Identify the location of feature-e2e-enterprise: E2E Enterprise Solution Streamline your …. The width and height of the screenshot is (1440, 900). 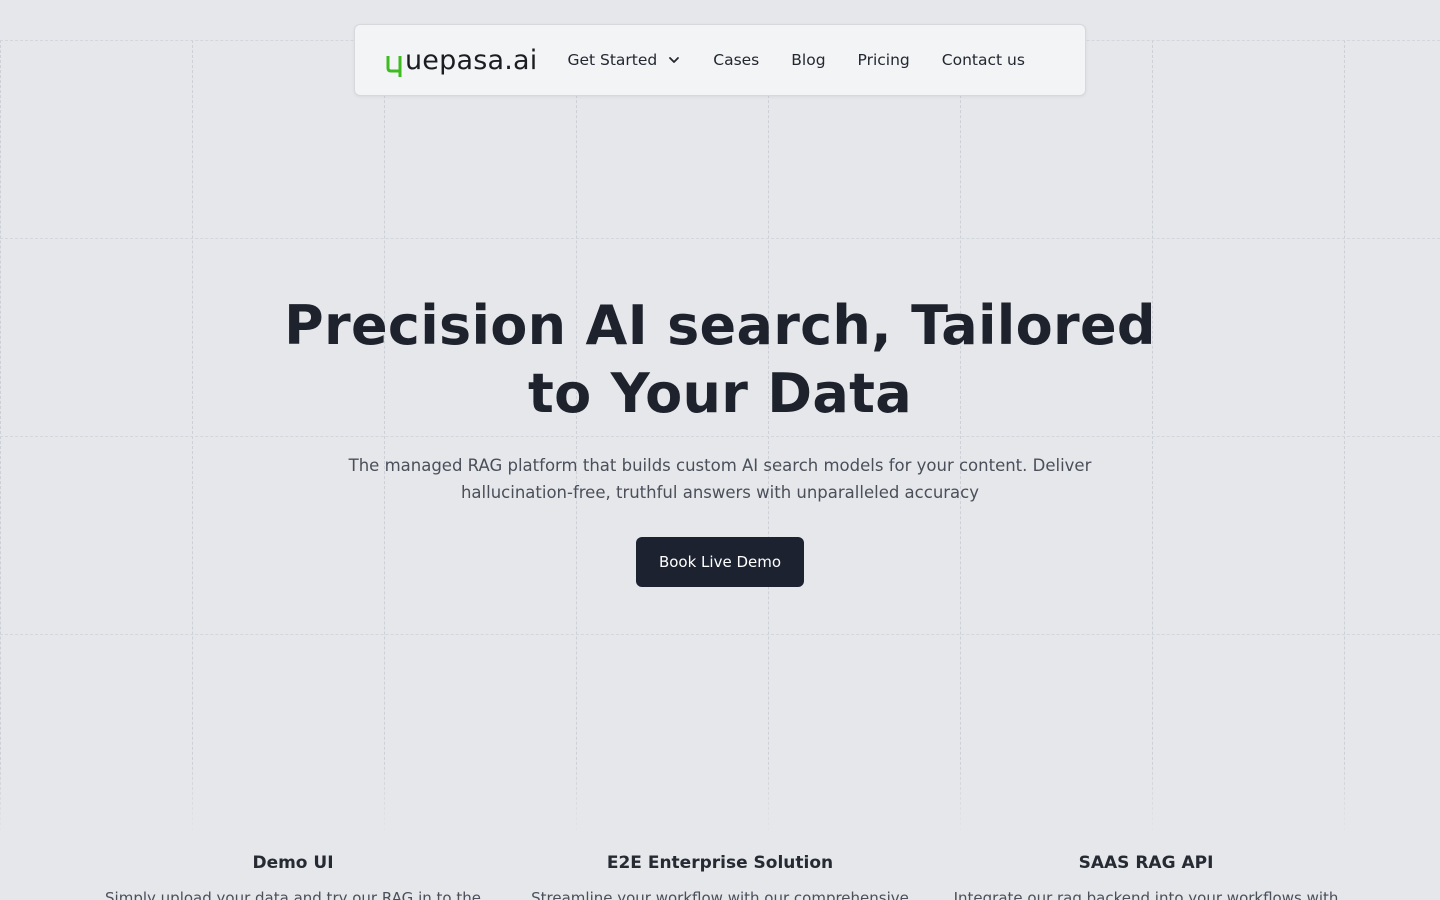
(720, 875).